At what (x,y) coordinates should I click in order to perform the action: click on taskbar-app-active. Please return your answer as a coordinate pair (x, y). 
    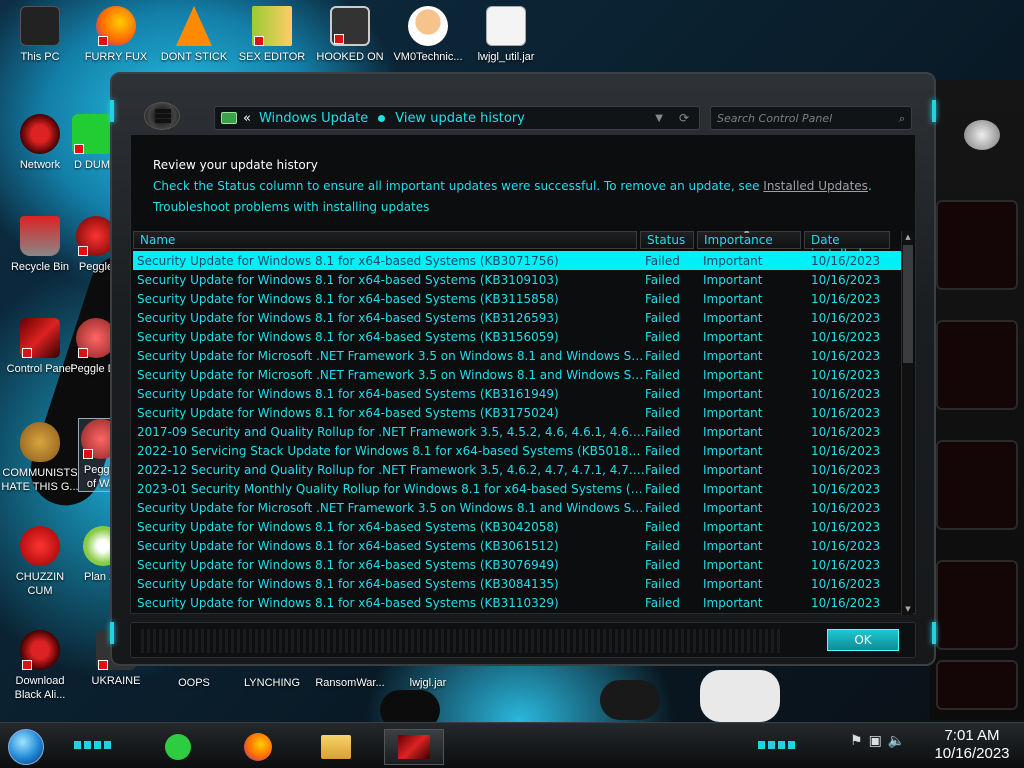
    Looking at the image, I should click on (414, 747).